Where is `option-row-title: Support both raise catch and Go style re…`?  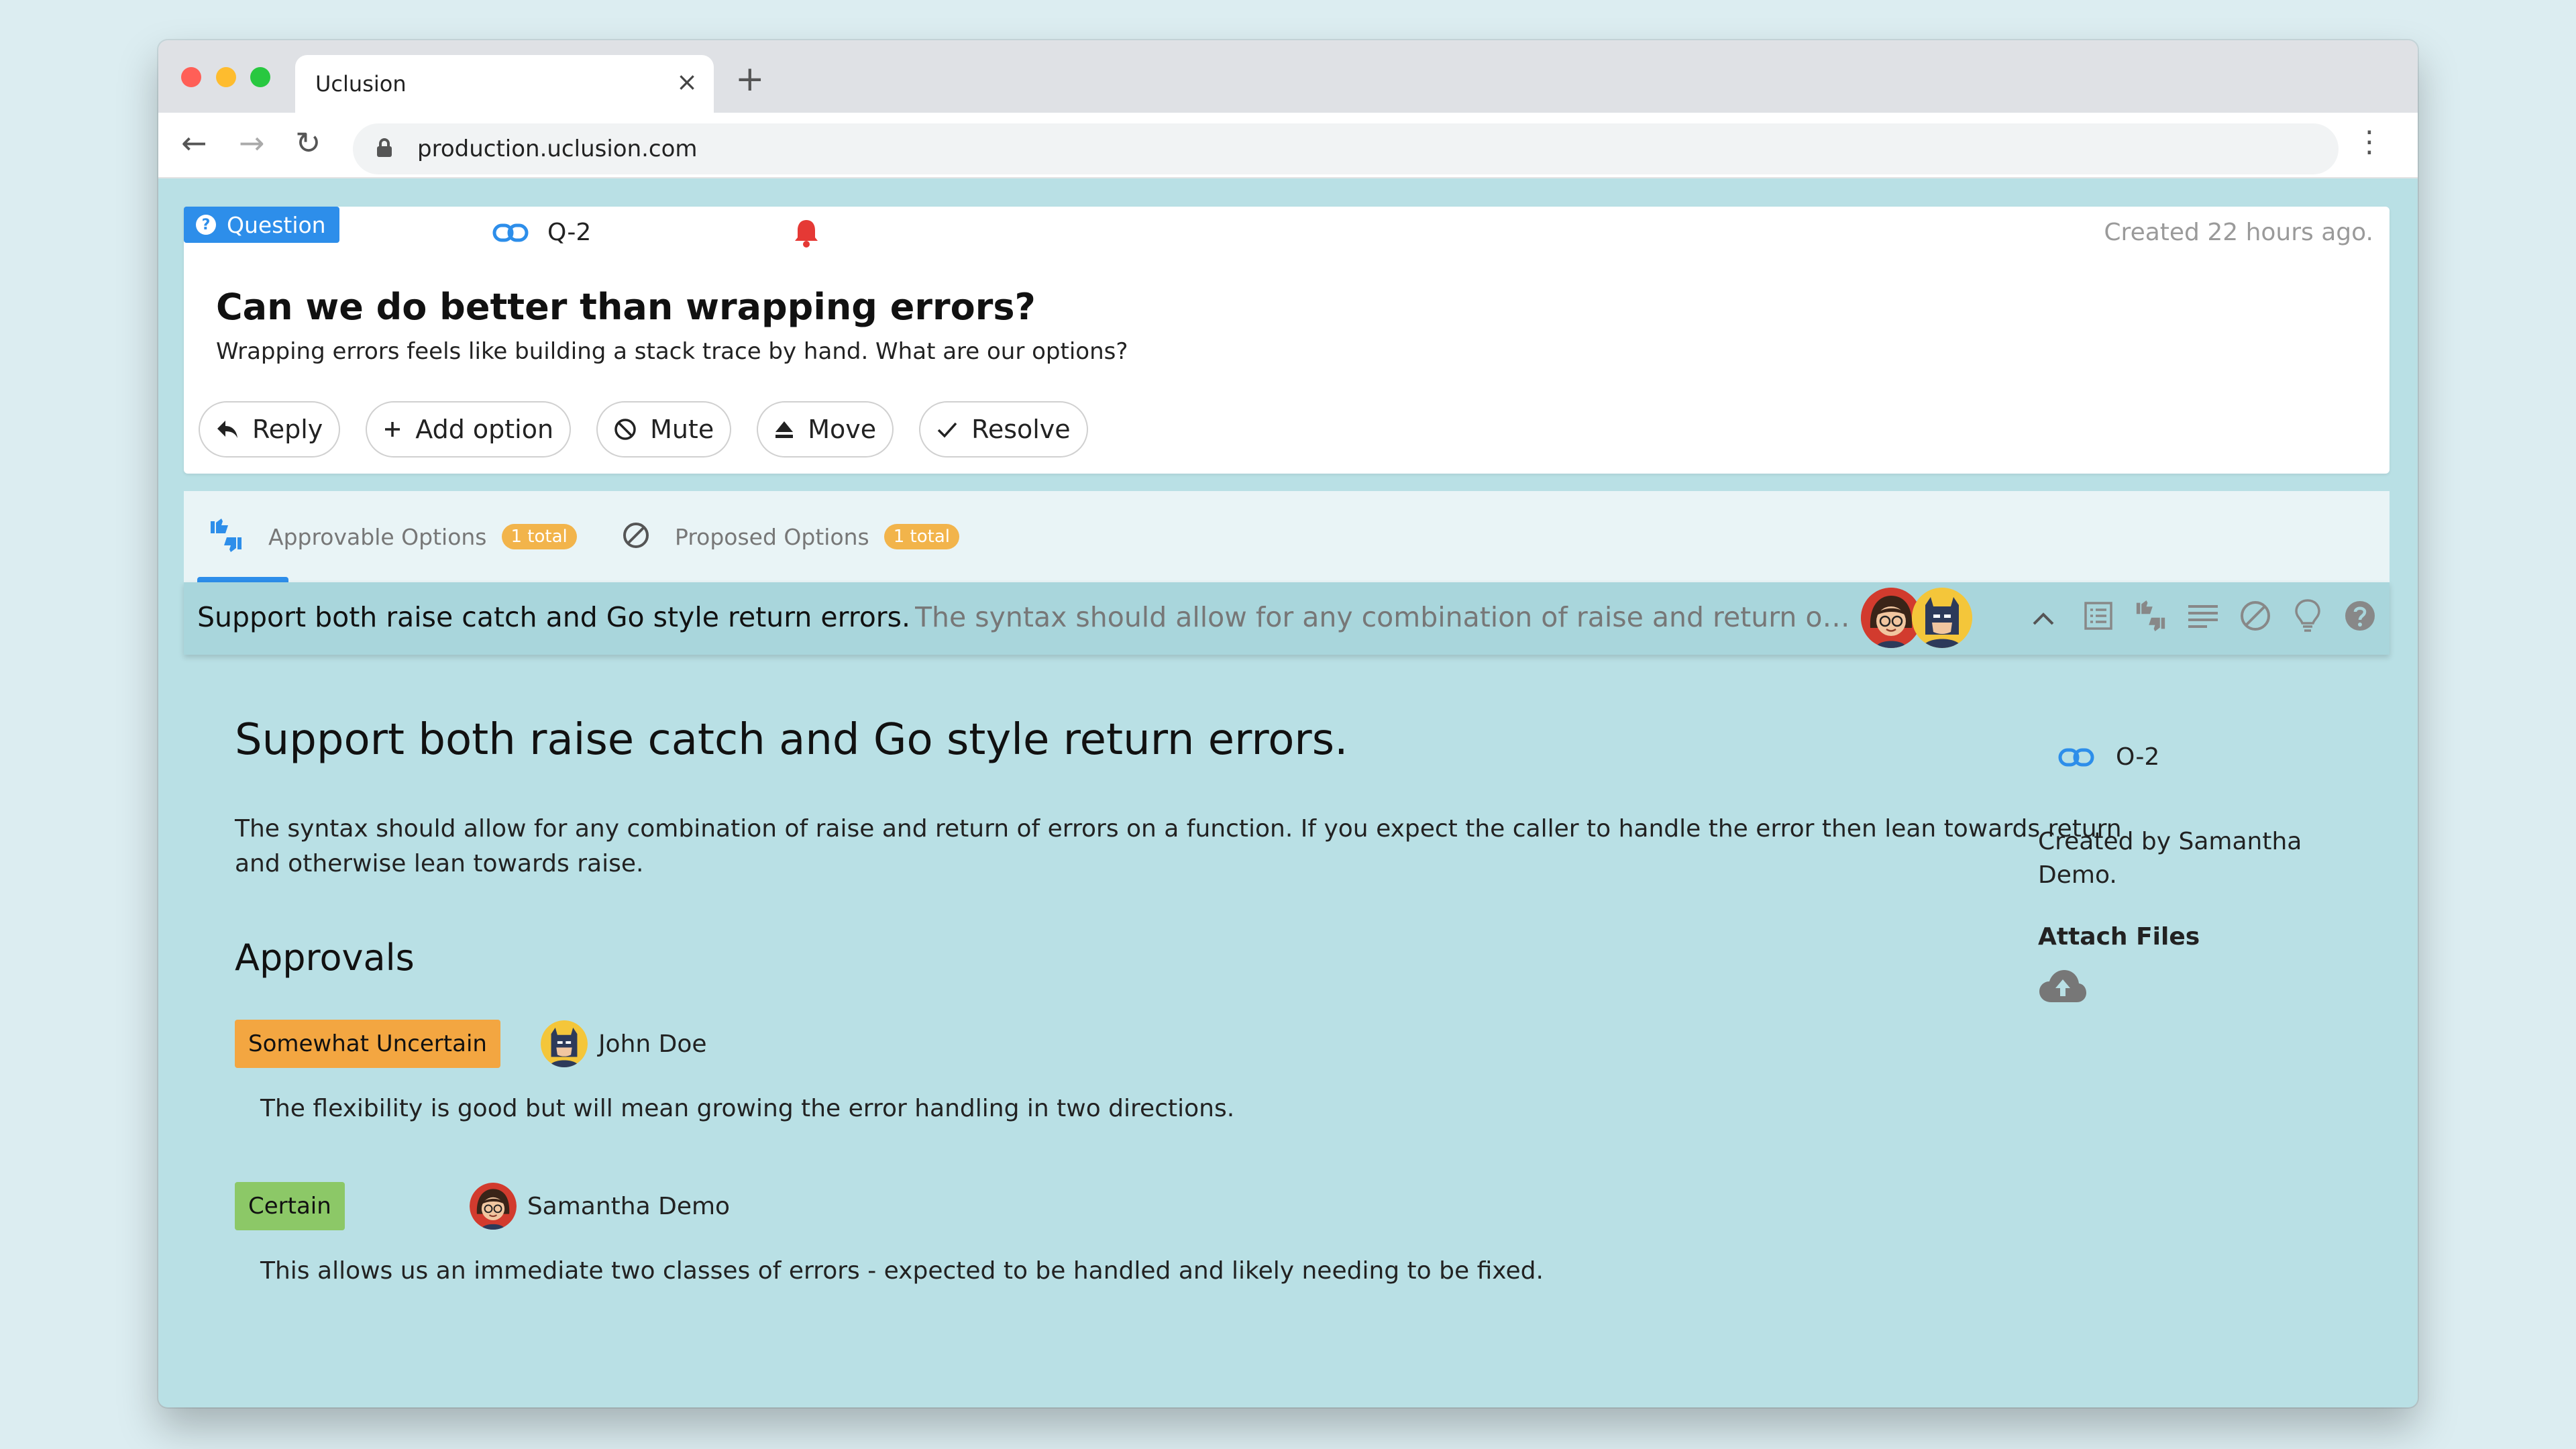 option-row-title: Support both raise catch and Go style re… is located at coordinates (554, 617).